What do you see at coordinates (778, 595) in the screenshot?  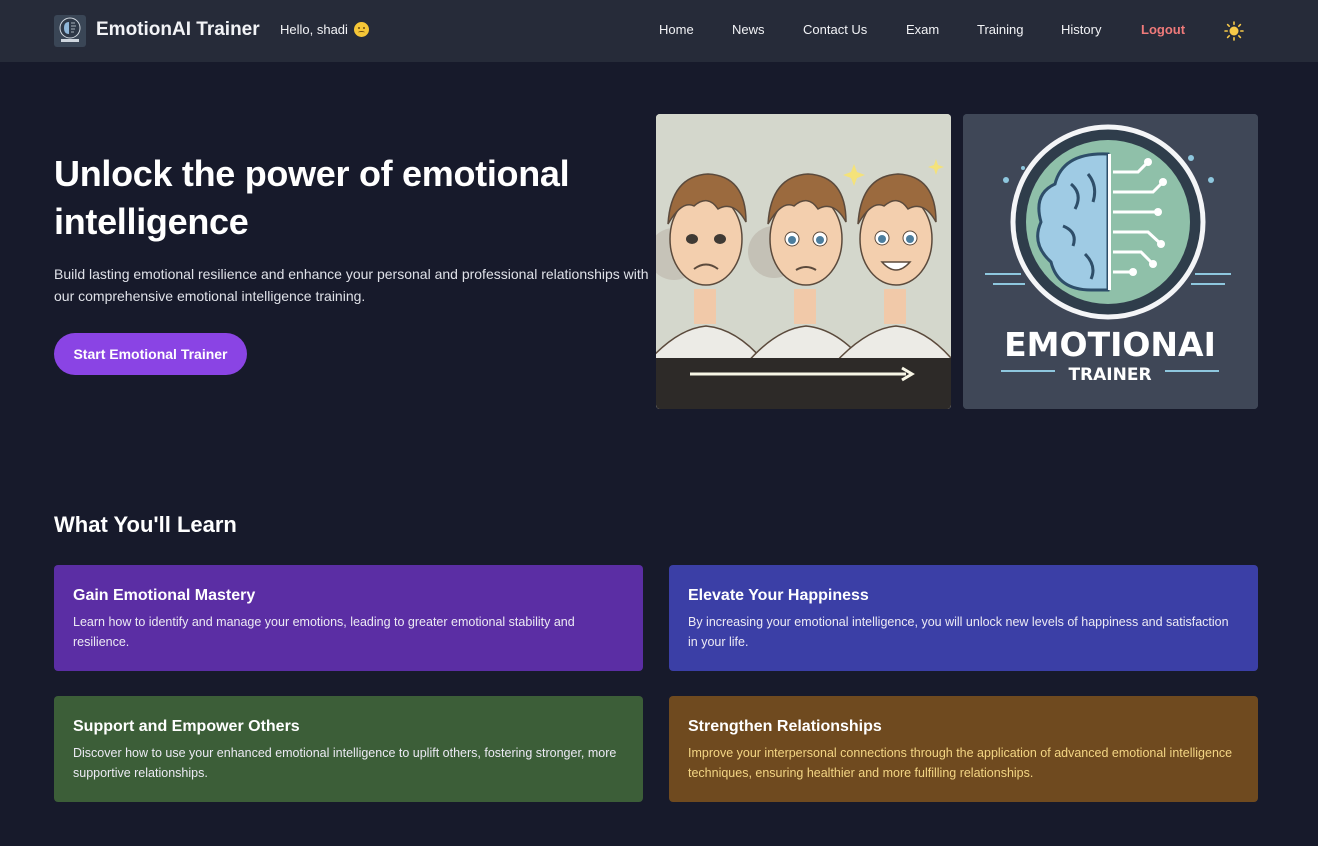 I see `card-title: Elevate Your Happiness` at bounding box center [778, 595].